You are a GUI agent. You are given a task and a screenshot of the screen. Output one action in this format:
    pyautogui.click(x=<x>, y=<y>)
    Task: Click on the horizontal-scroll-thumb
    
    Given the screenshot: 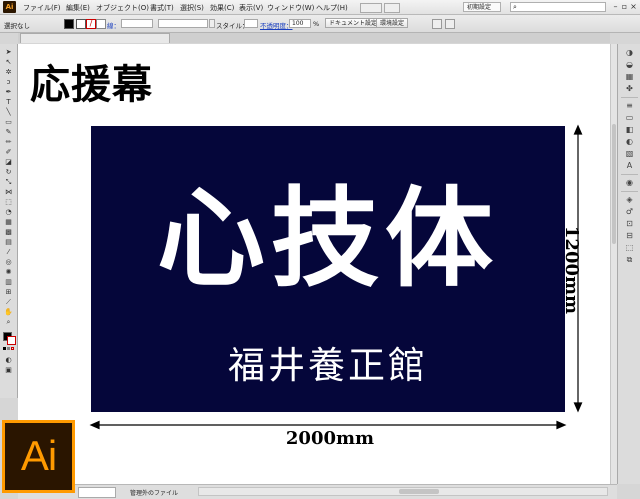 What is the action you would take?
    pyautogui.click(x=419, y=491)
    